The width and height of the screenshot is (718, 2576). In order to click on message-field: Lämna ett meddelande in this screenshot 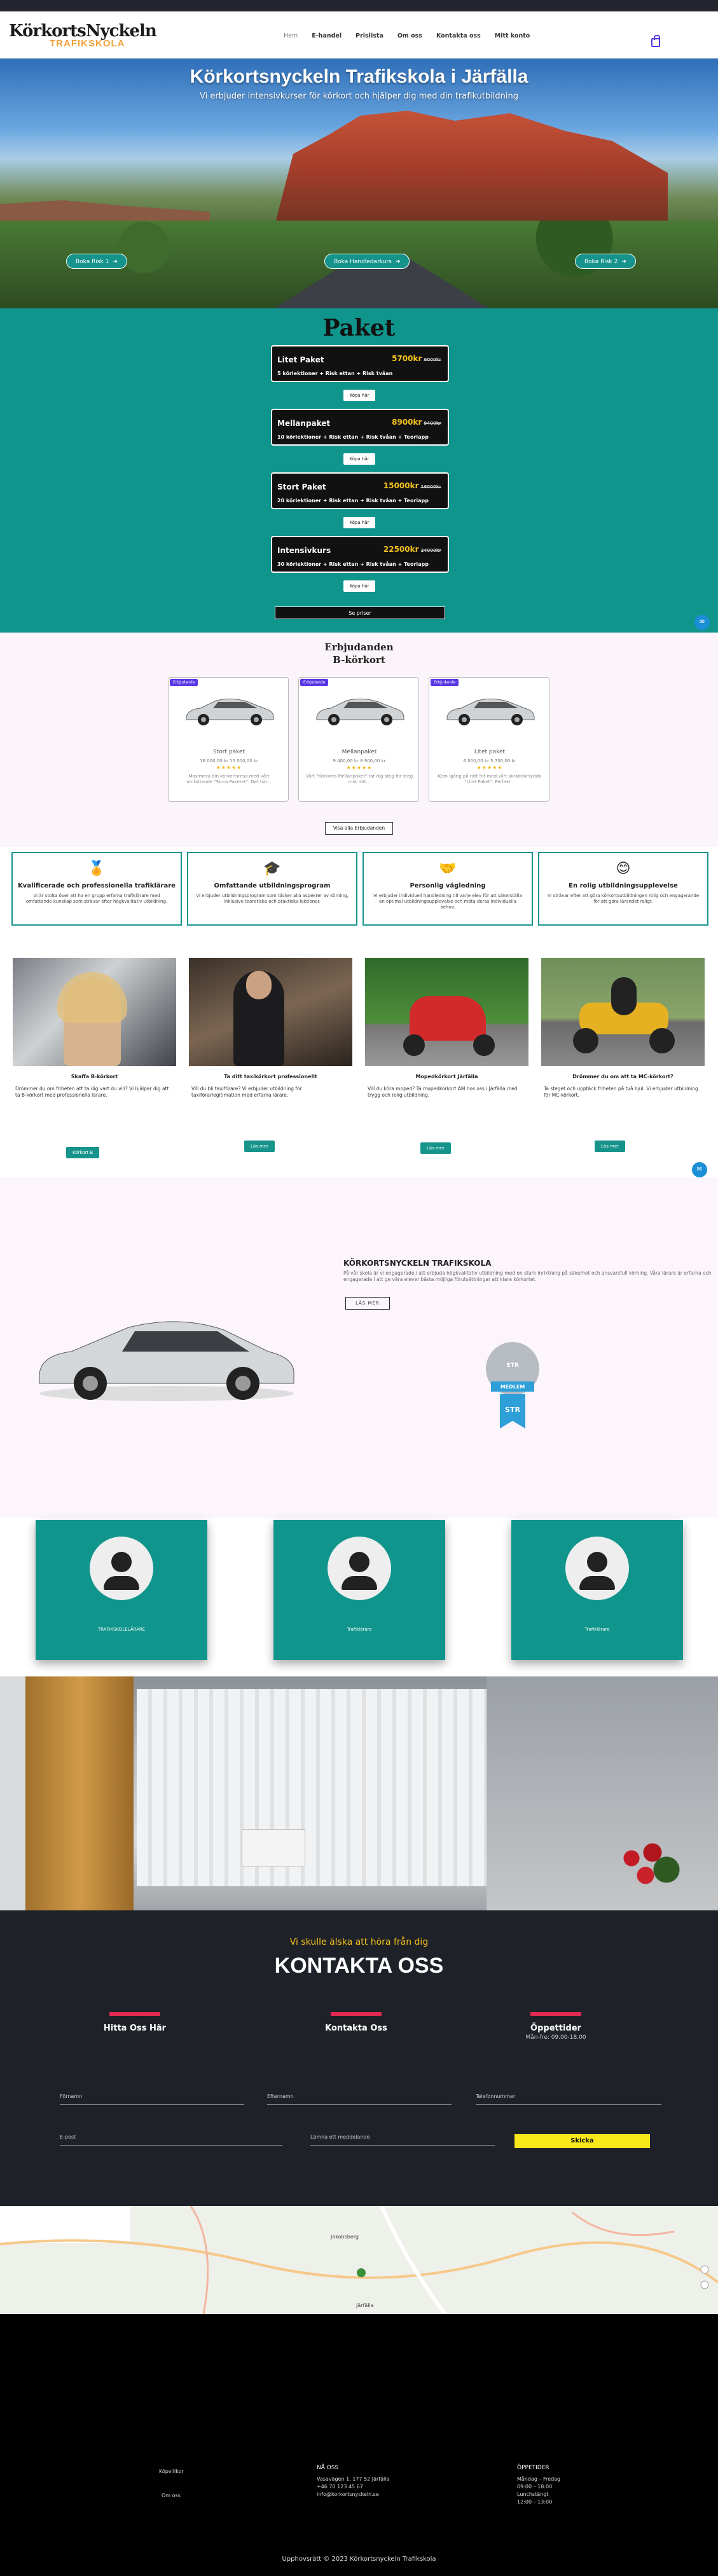, I will do `click(402, 2139)`.